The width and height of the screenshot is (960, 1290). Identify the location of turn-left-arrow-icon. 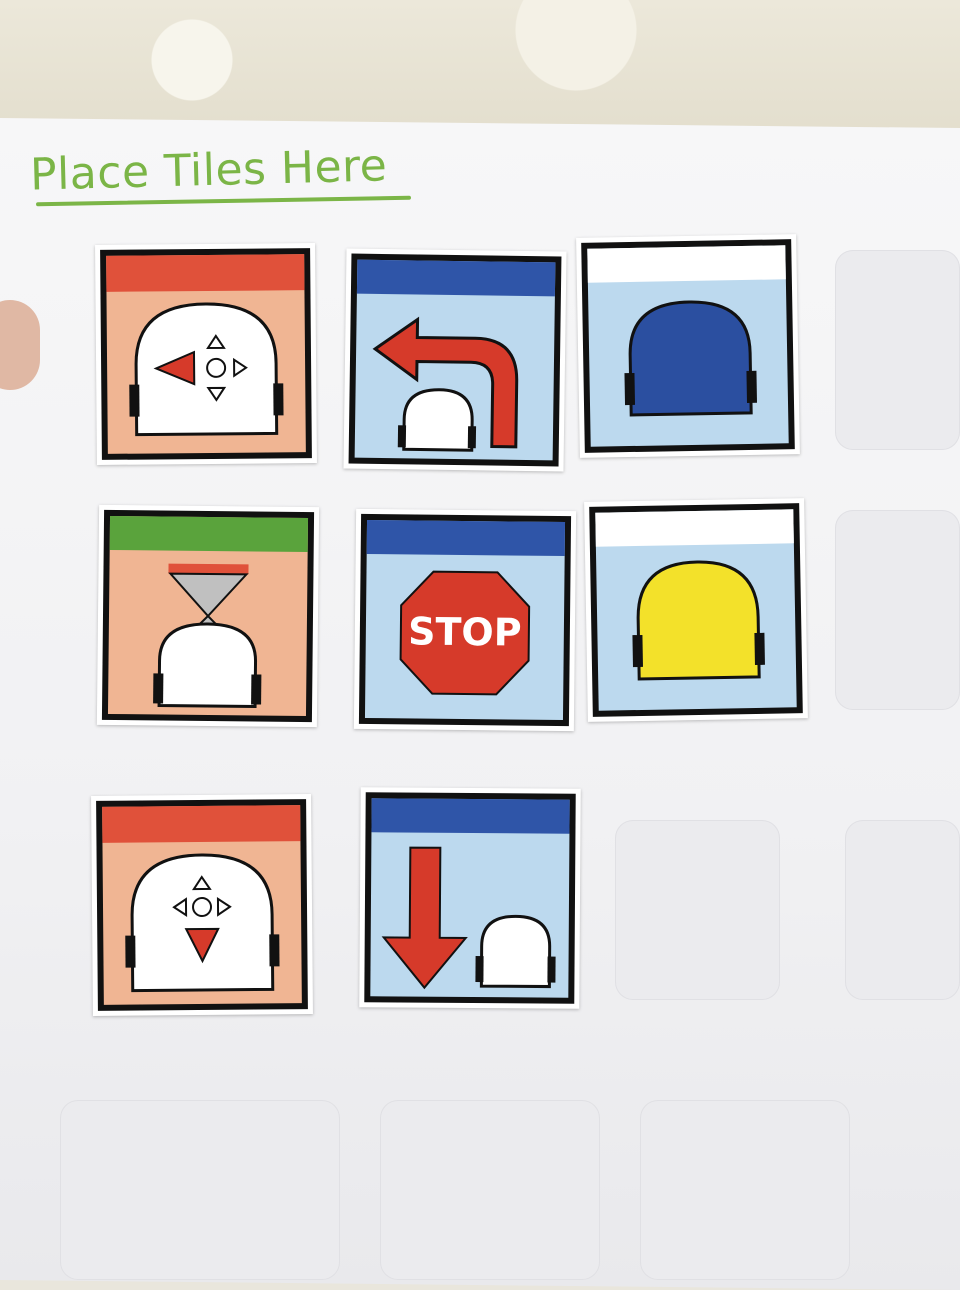
(455, 360).